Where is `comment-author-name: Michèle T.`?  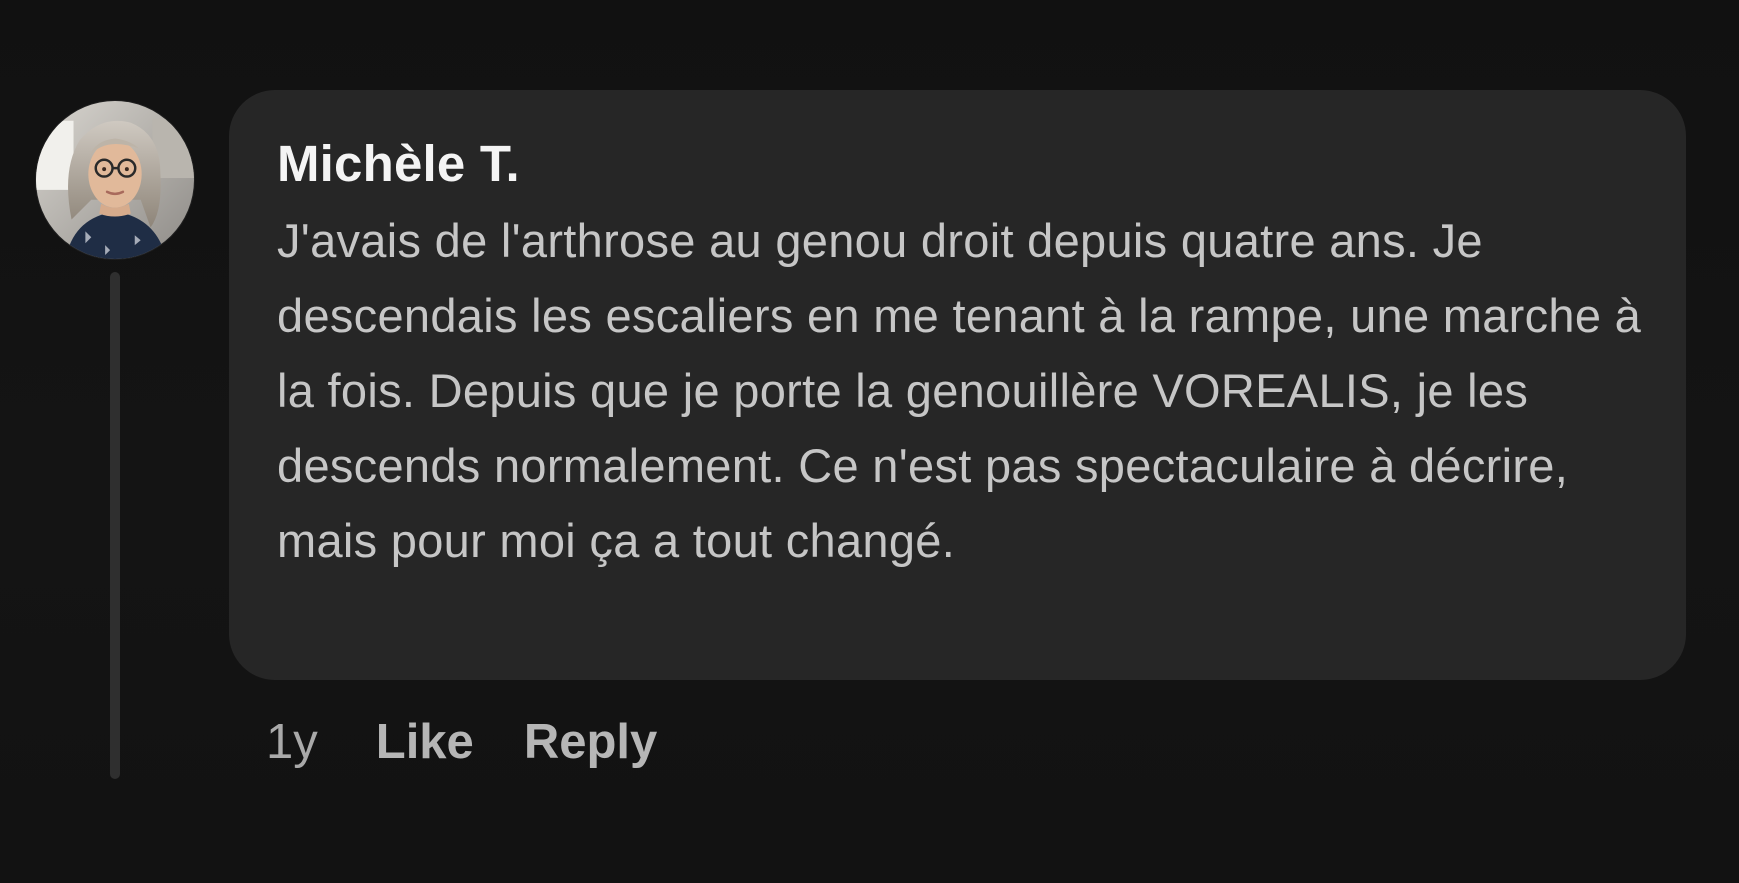 comment-author-name: Michèle T. is located at coordinates (957, 164).